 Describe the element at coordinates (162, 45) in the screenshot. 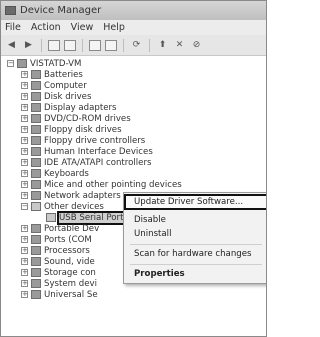

I see `update-driver-icon: ⬆` at that location.